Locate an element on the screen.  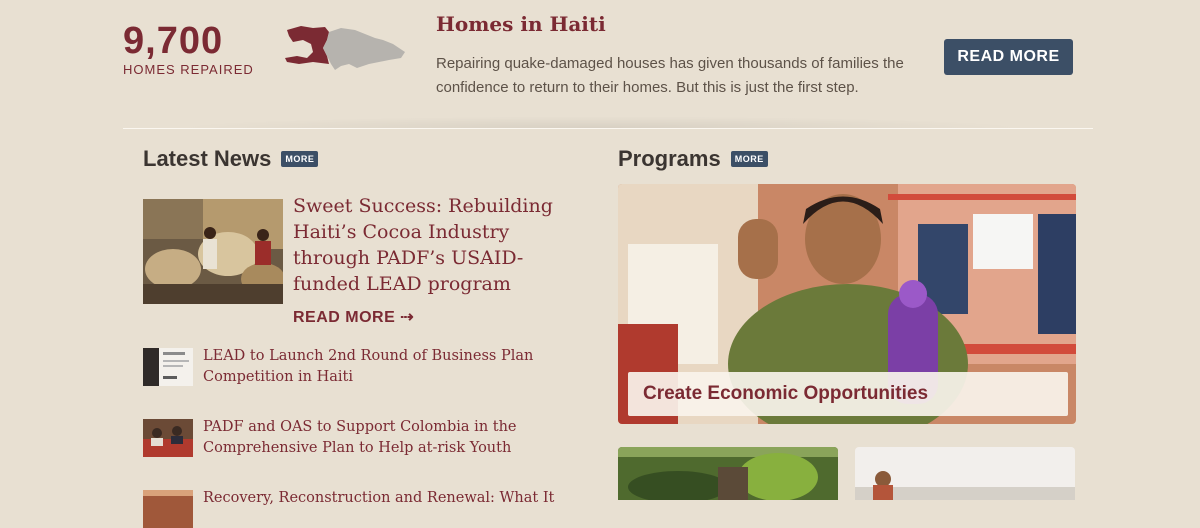
programs-title: Programs is located at coordinates (669, 158).